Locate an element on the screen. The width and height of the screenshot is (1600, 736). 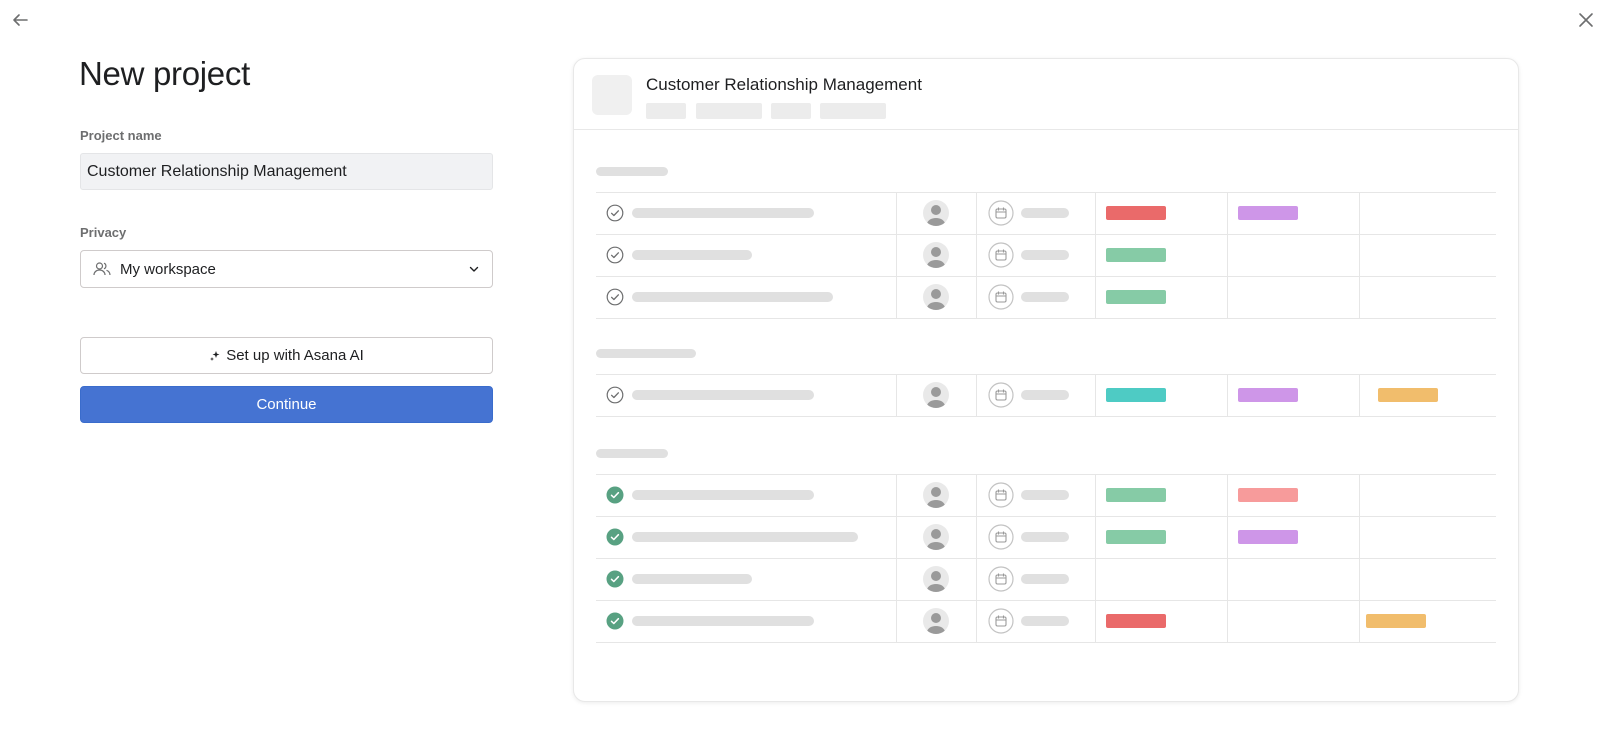
privacy-select: My workspace is located at coordinates (286, 269).